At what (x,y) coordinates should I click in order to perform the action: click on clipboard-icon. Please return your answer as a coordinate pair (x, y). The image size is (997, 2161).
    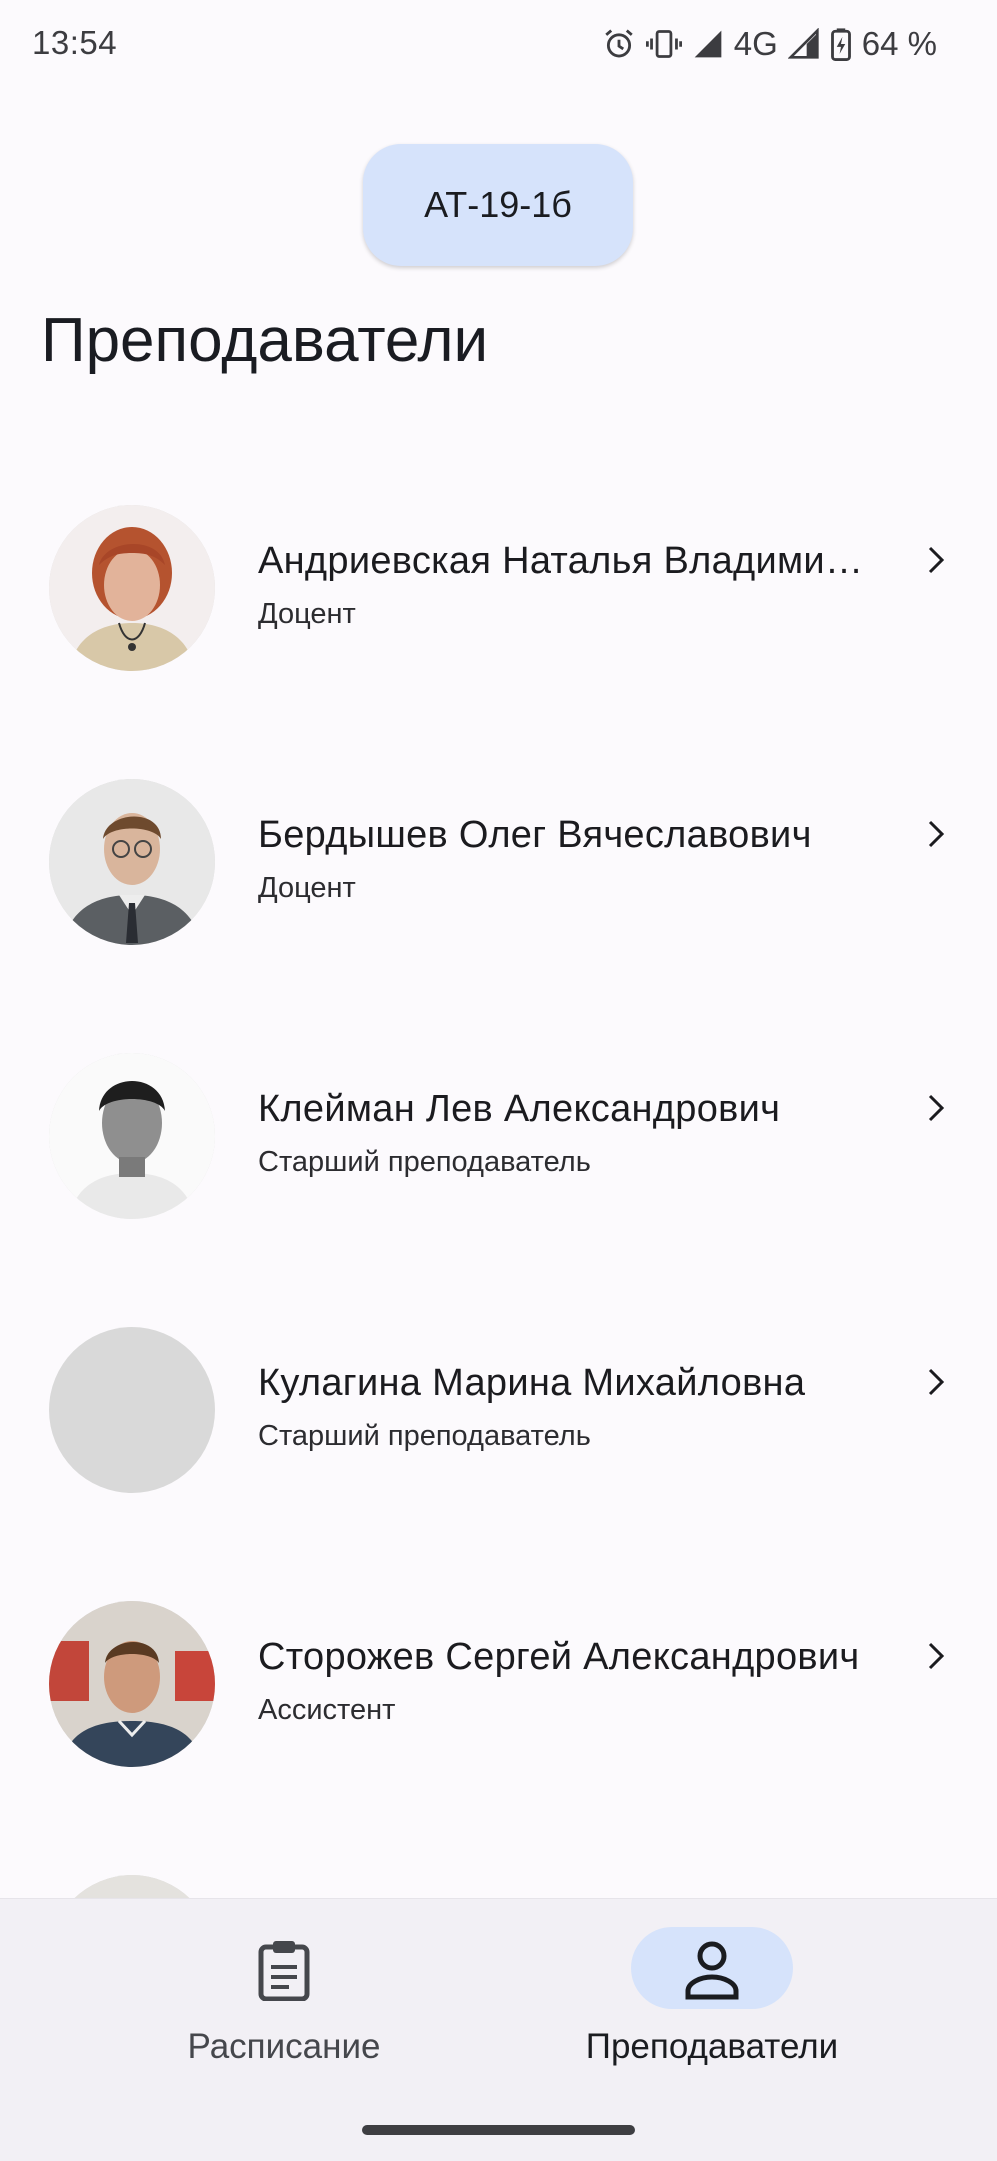
    Looking at the image, I should click on (284, 1971).